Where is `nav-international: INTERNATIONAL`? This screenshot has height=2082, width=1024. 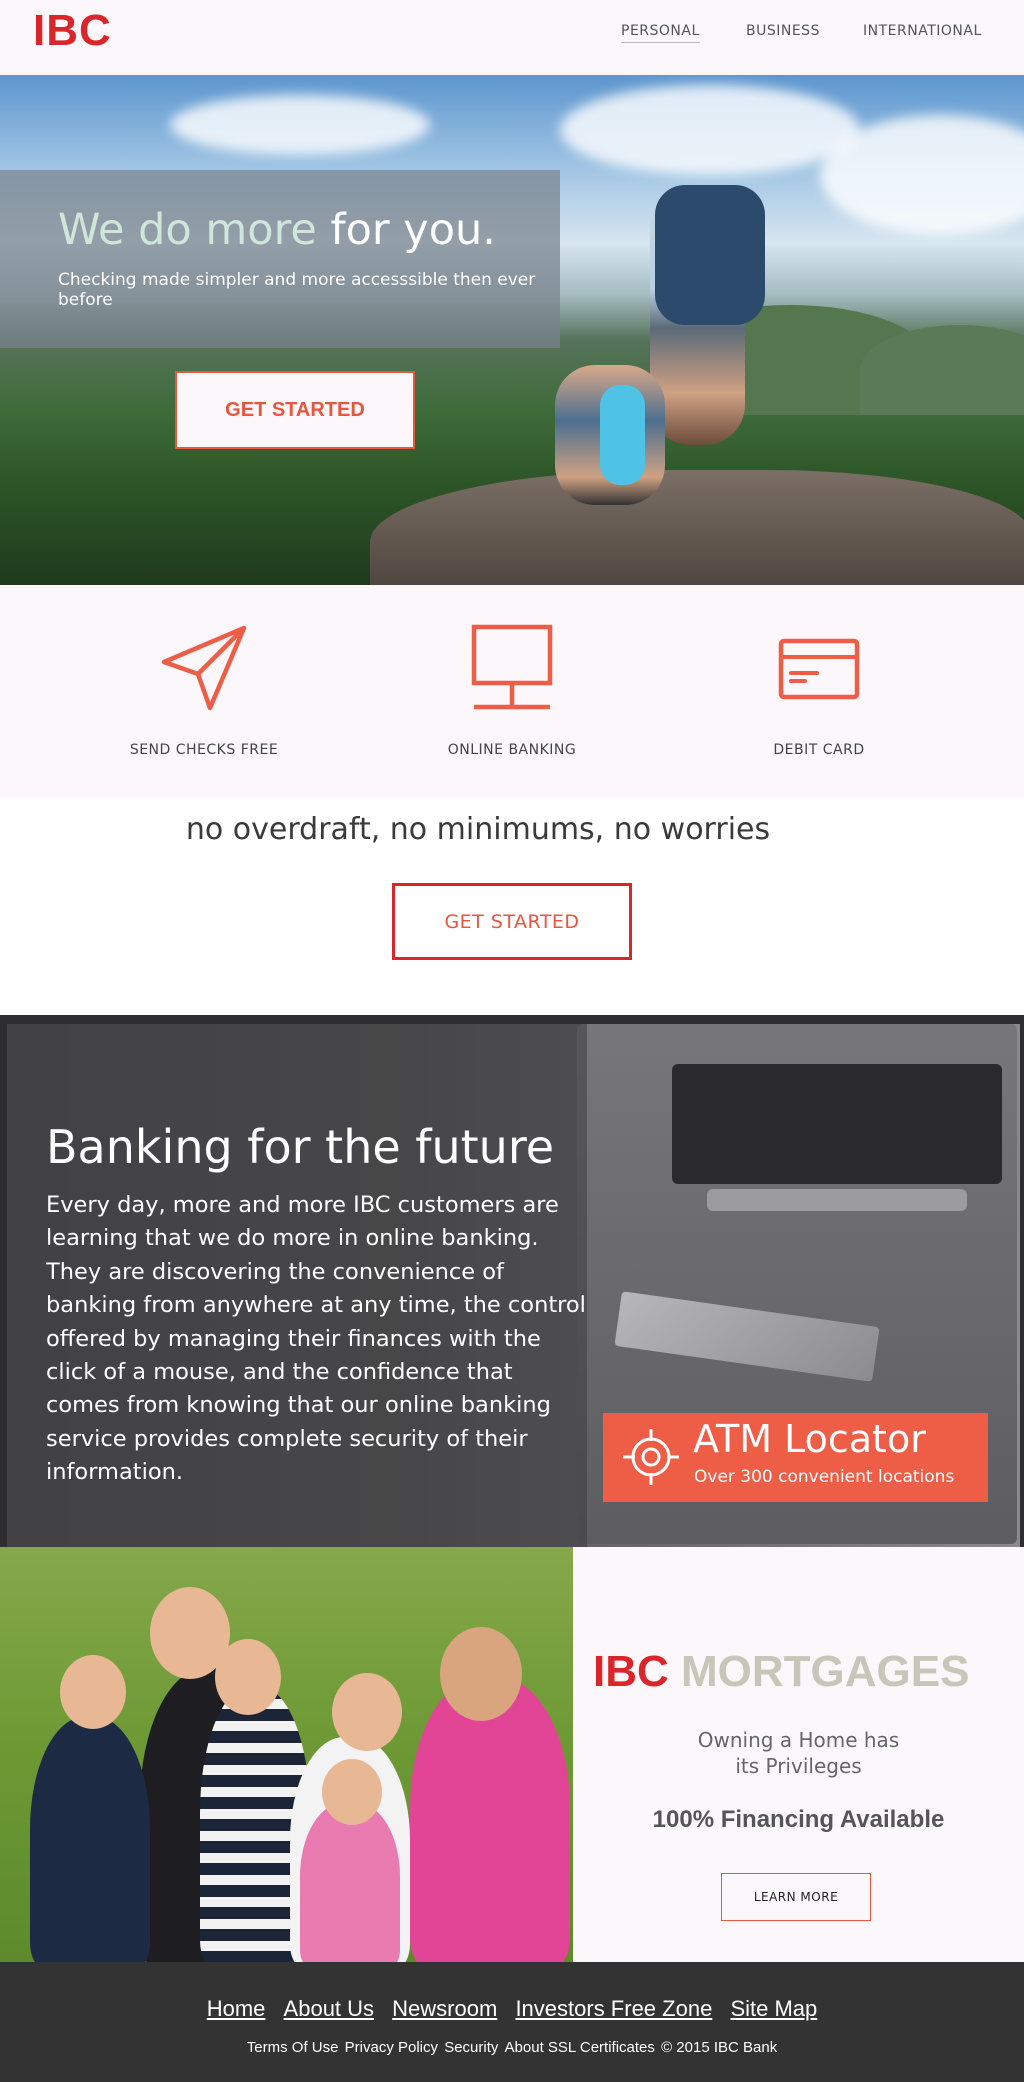 nav-international: INTERNATIONAL is located at coordinates (922, 31).